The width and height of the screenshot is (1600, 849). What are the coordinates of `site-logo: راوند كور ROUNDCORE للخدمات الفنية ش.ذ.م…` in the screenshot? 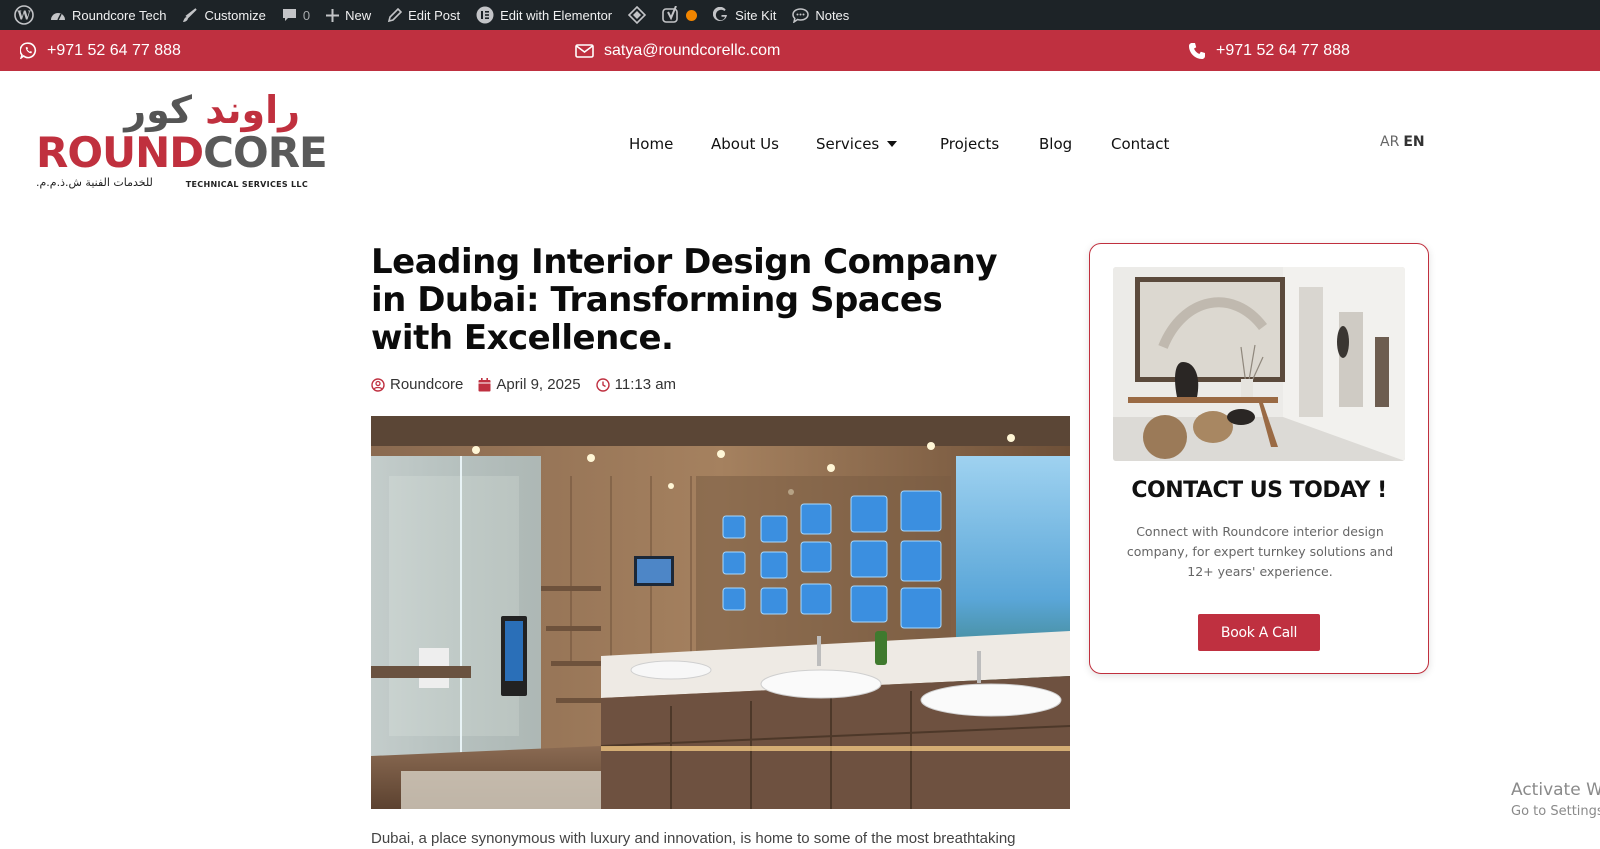 It's located at (181, 142).